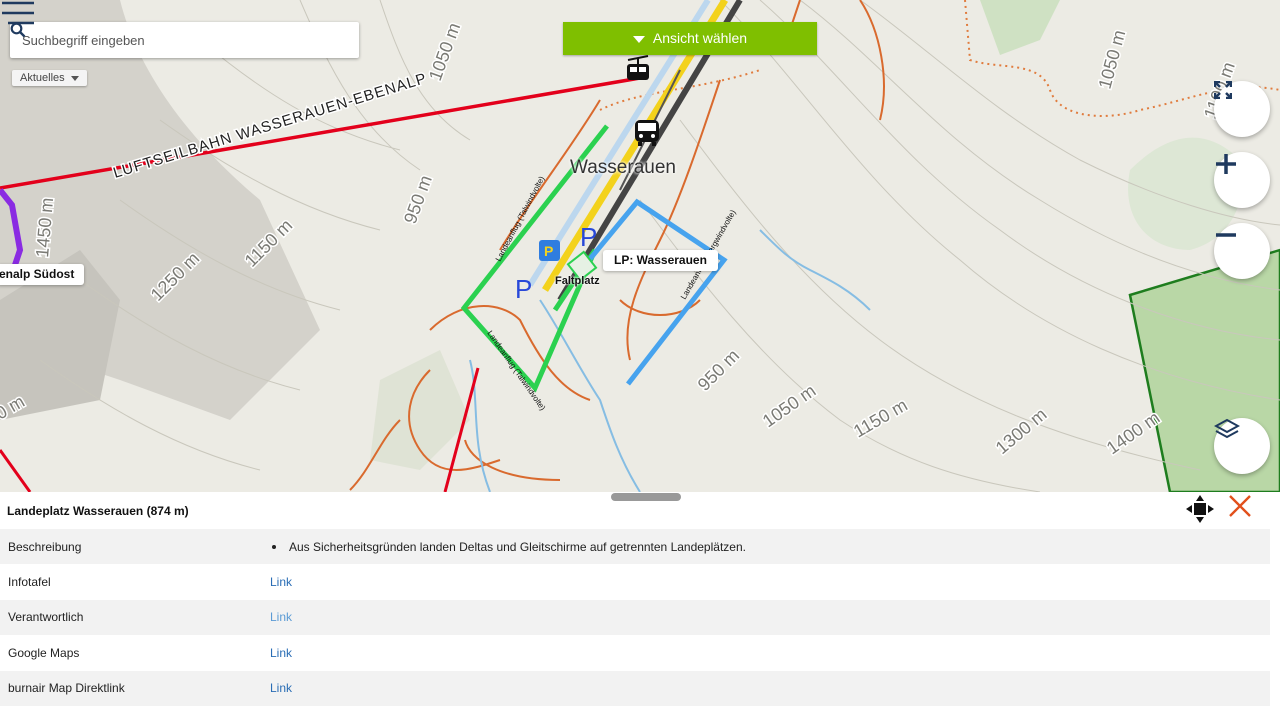 Image resolution: width=1280 pixels, height=720 pixels. I want to click on google-maps-link: Link, so click(281, 653).